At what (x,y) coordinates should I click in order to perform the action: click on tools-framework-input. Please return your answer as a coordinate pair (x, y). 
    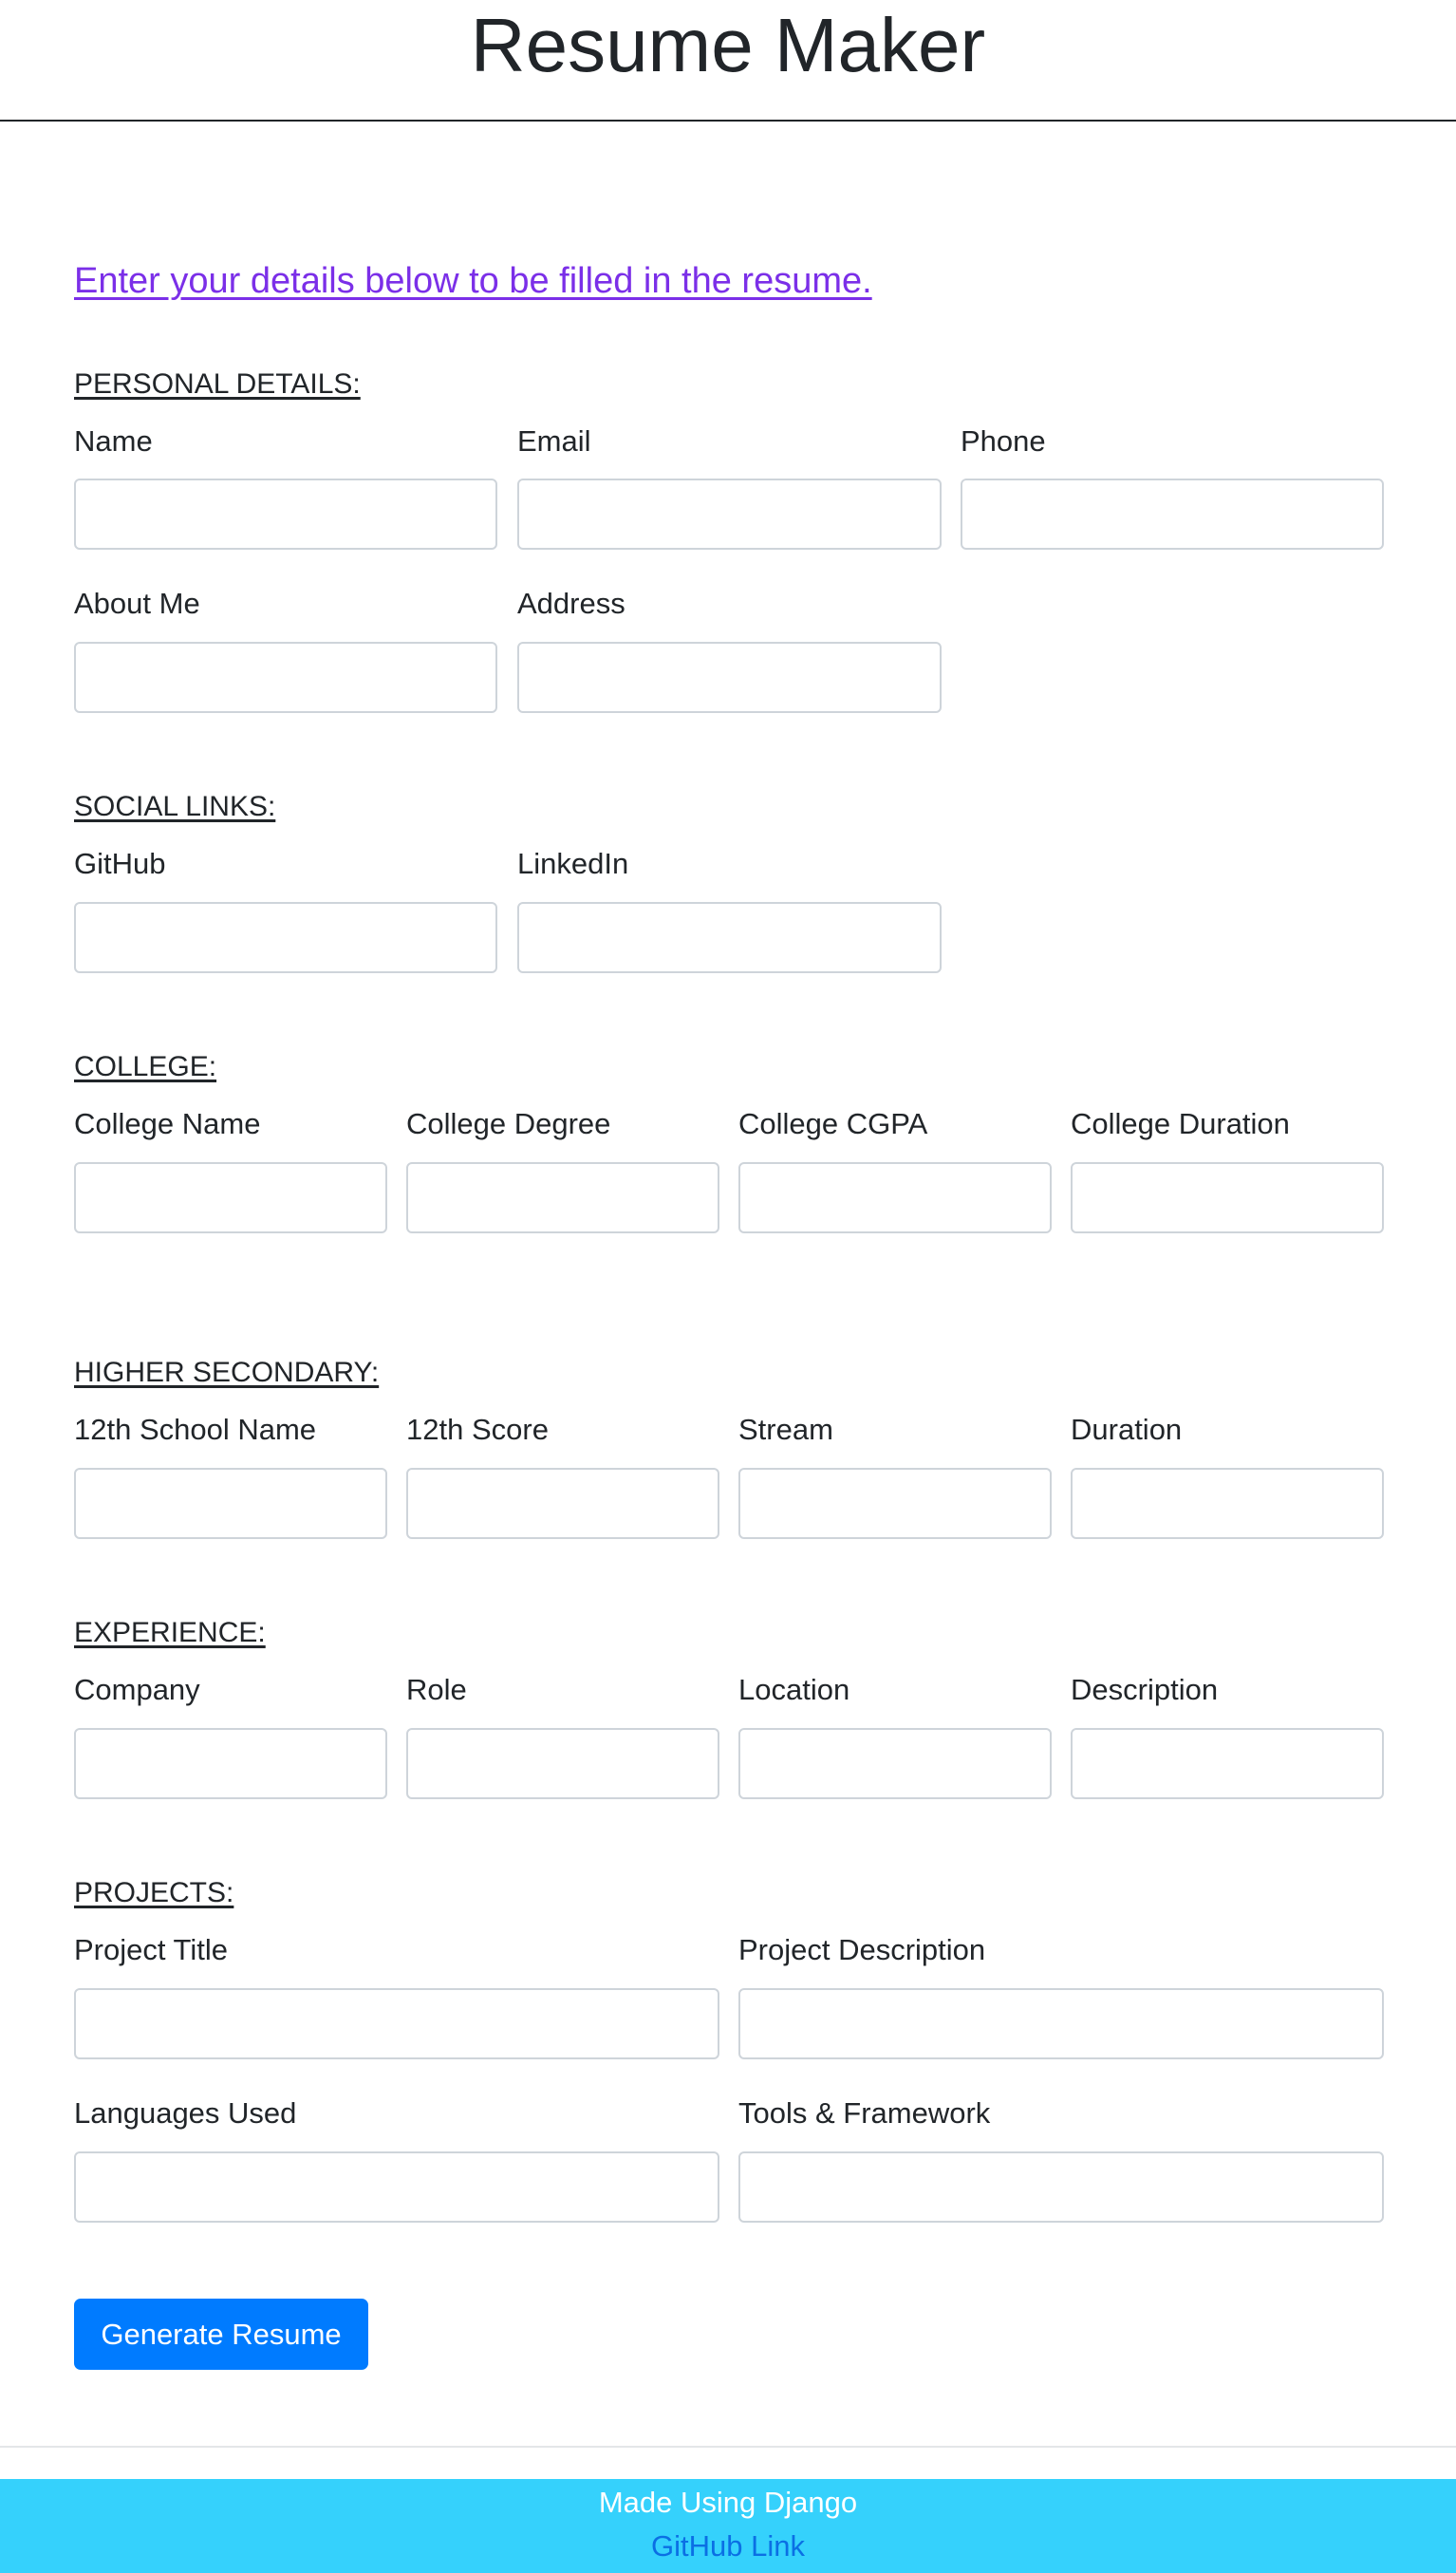
    Looking at the image, I should click on (1061, 2187).